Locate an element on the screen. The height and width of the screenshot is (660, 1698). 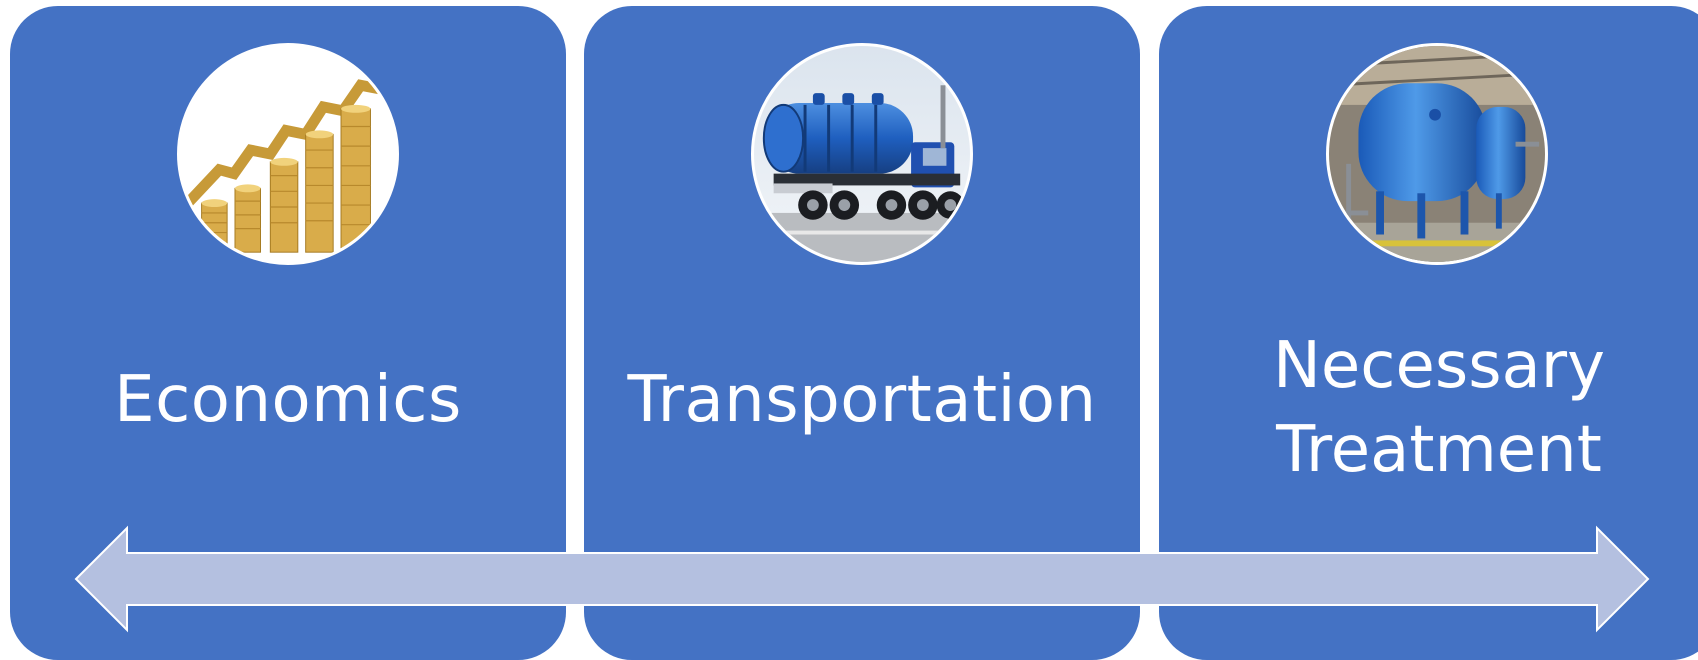
coin-stacks-image is located at coordinates (288, 154).